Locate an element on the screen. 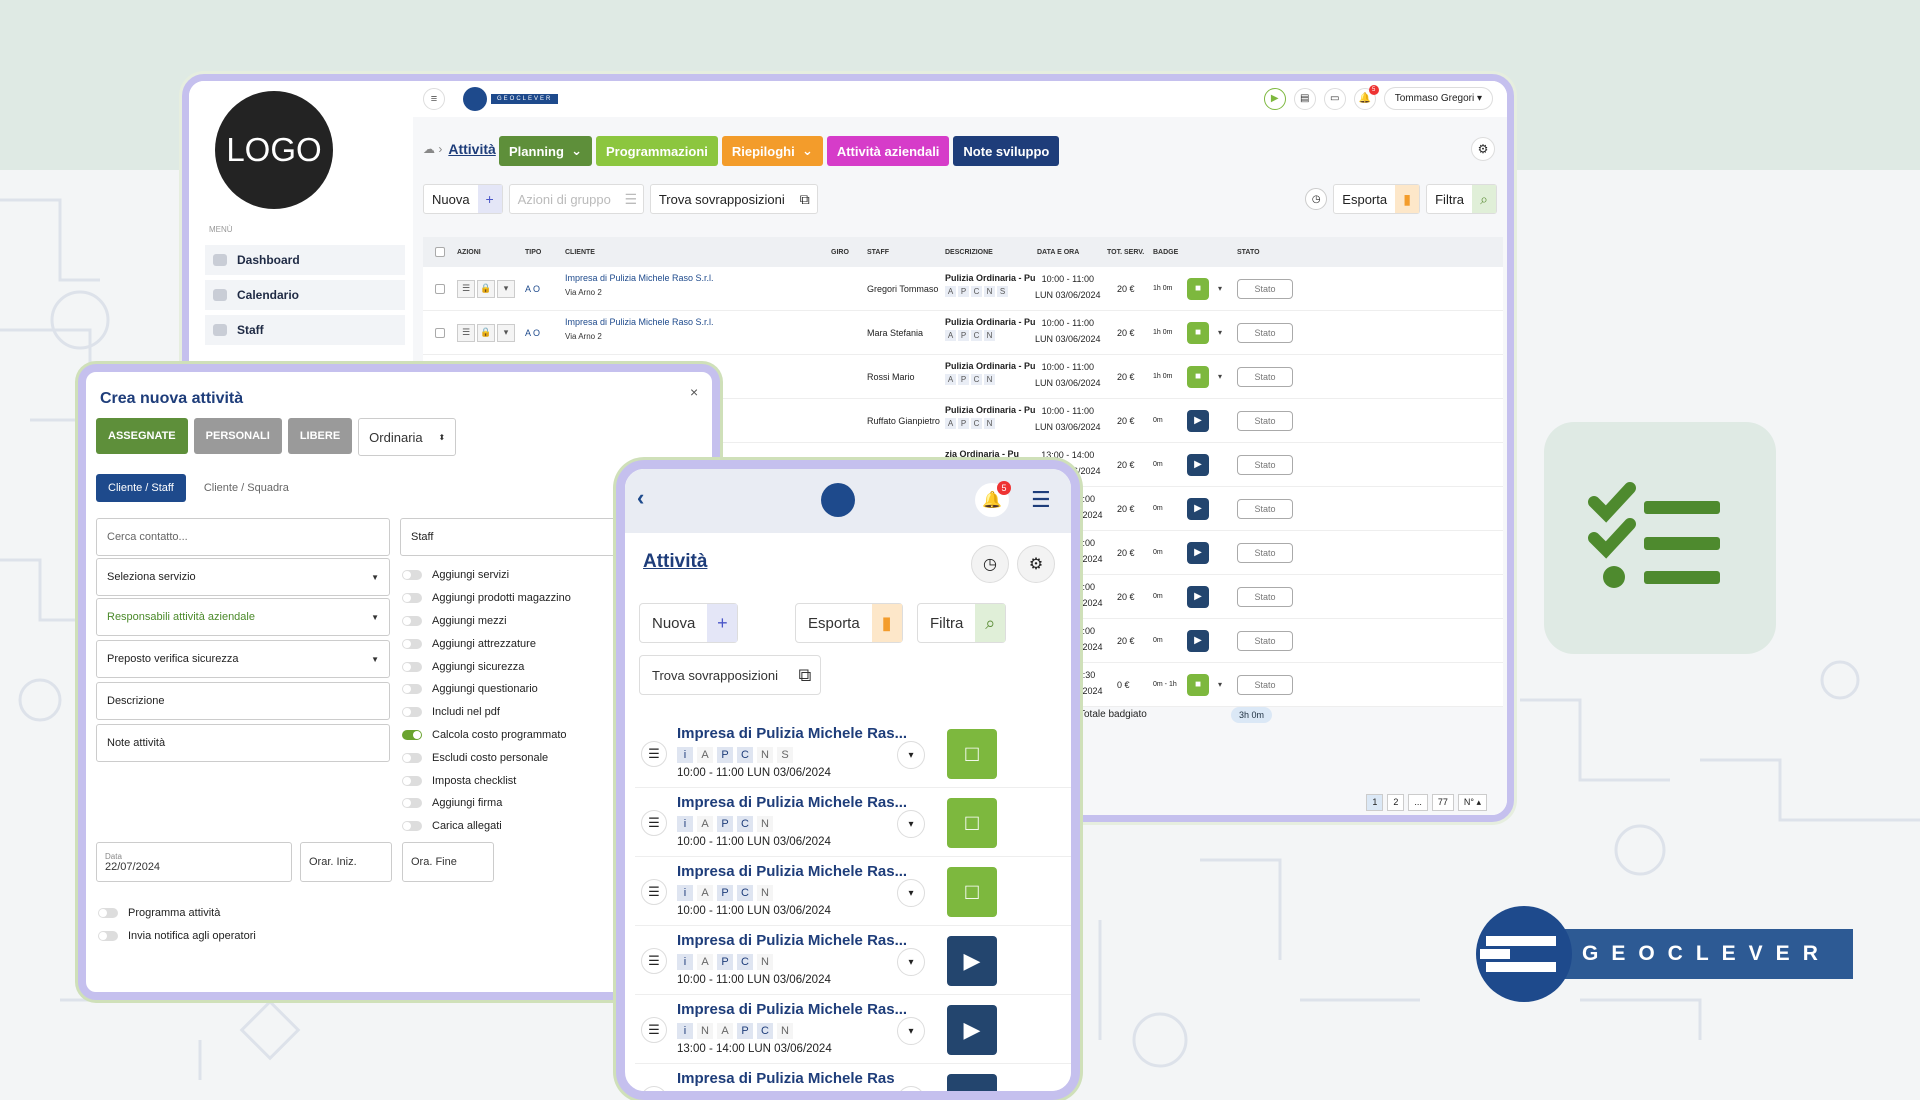  subtab-cliente-squadra: Cliente / Squadra is located at coordinates (246, 488).